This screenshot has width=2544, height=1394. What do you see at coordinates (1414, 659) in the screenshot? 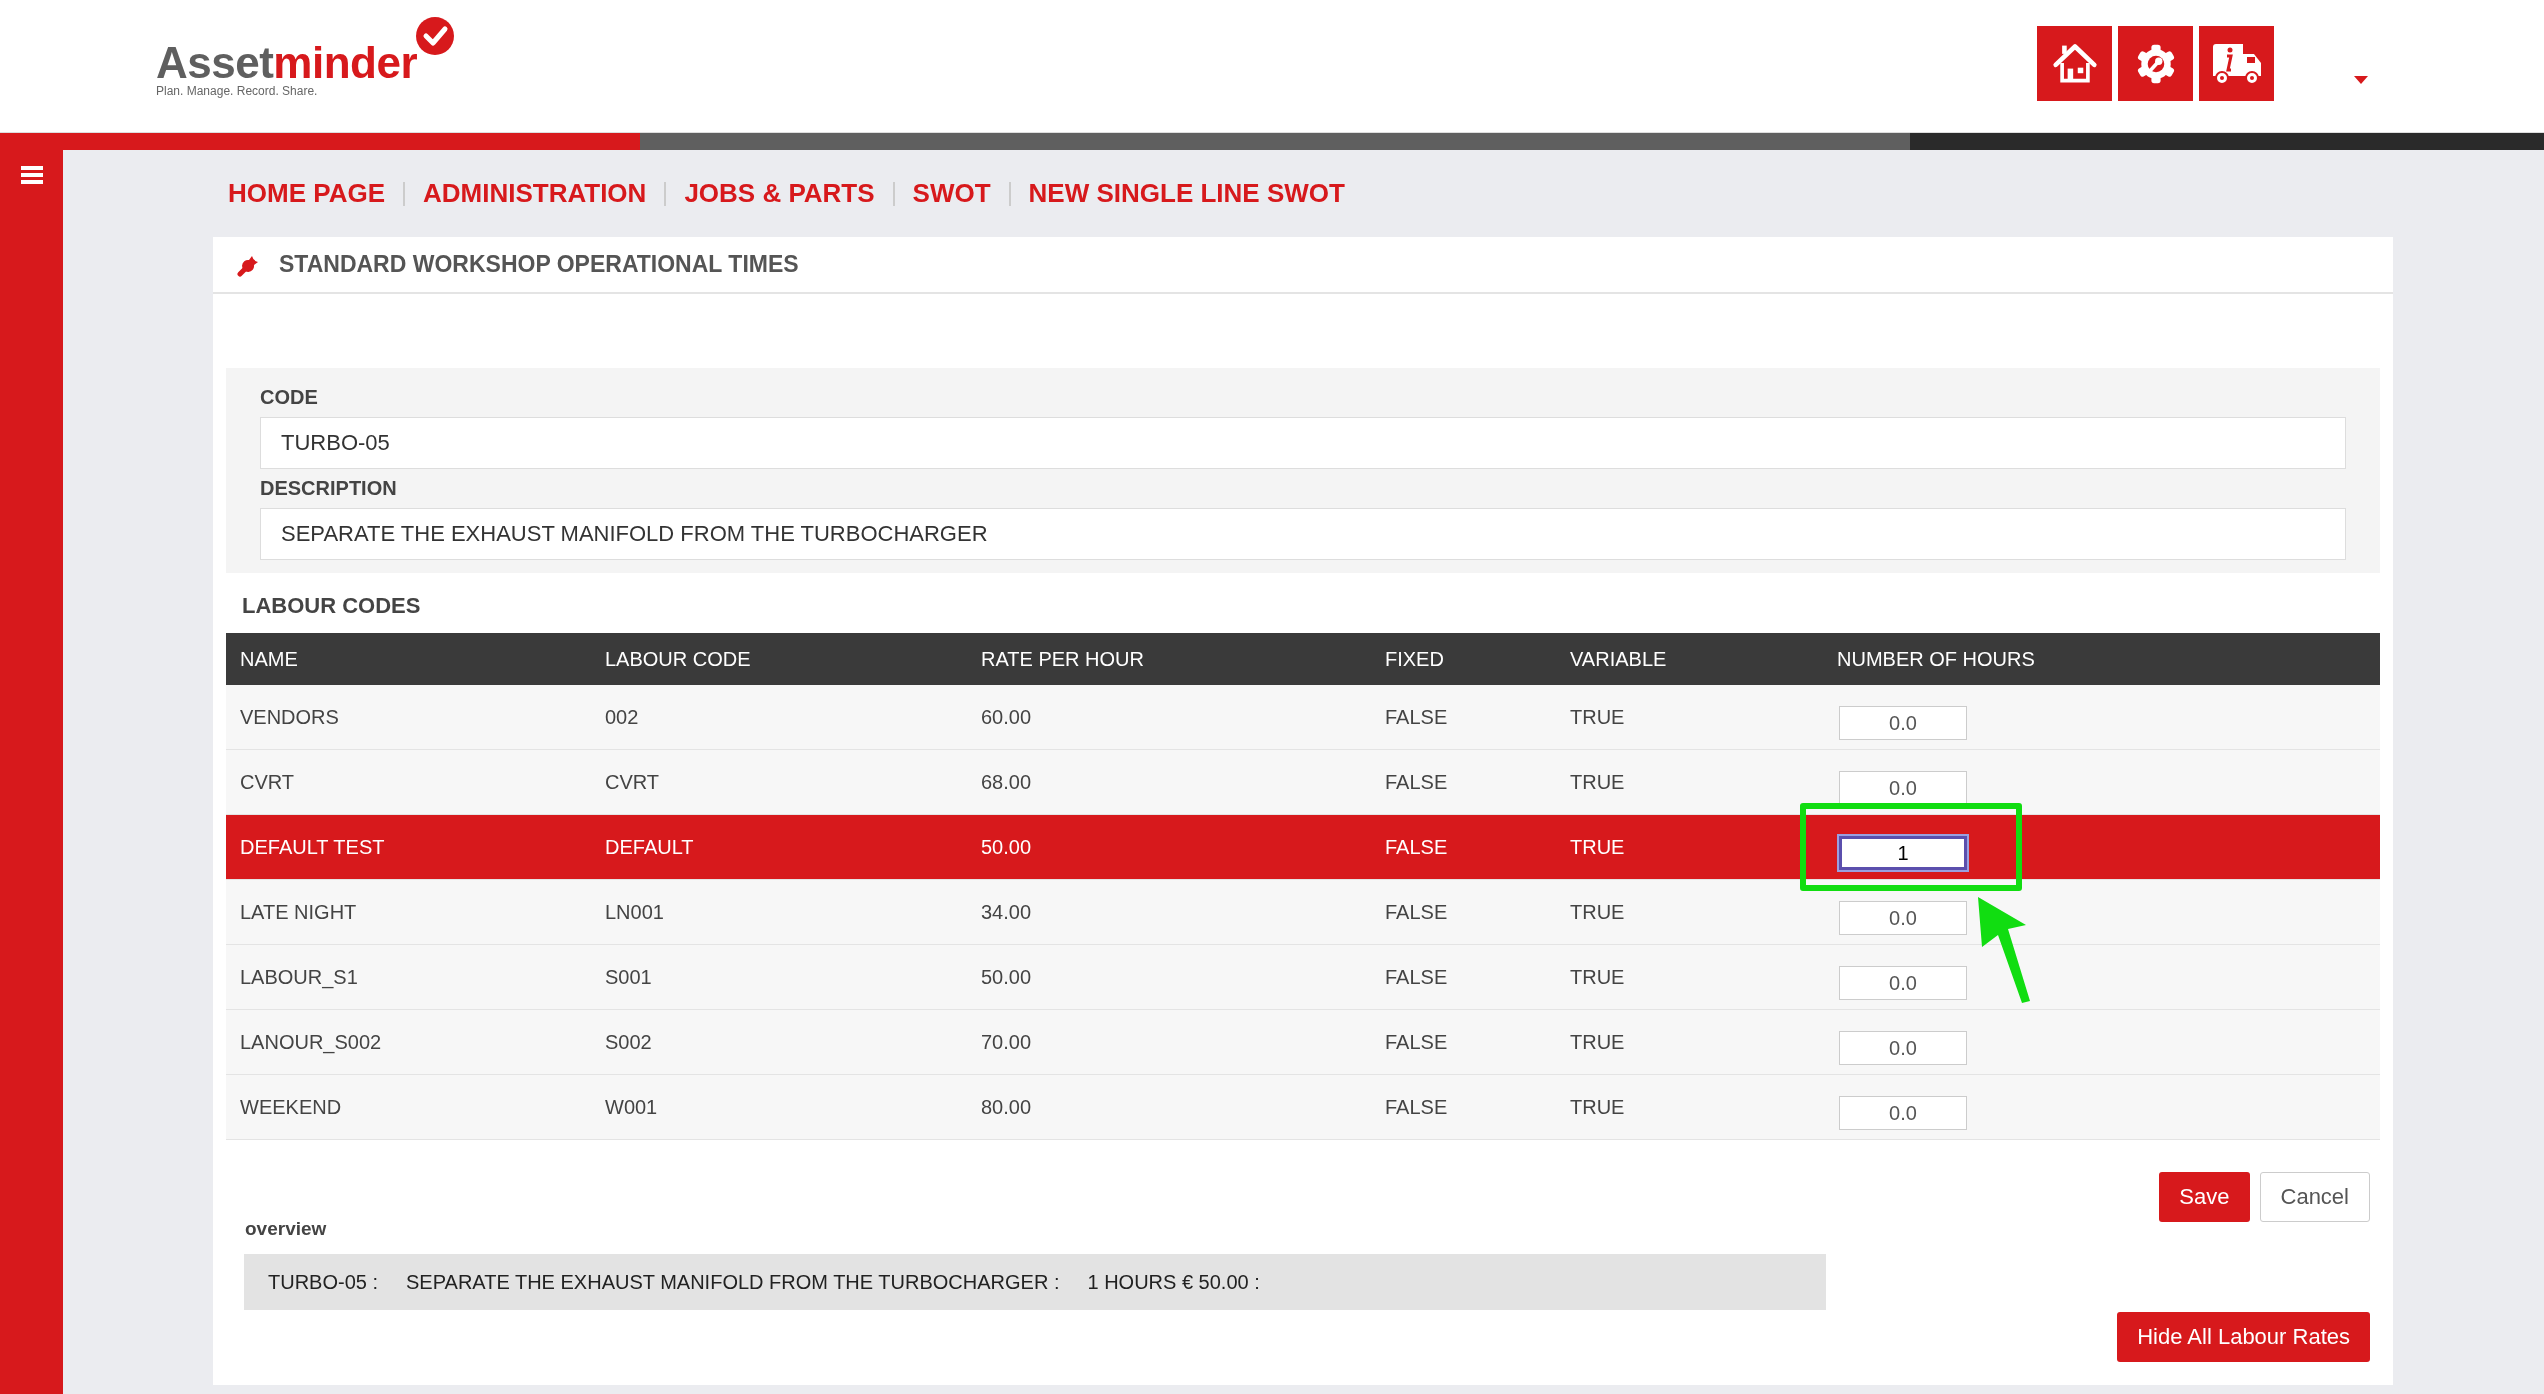
I see `column-header: FIXED` at bounding box center [1414, 659].